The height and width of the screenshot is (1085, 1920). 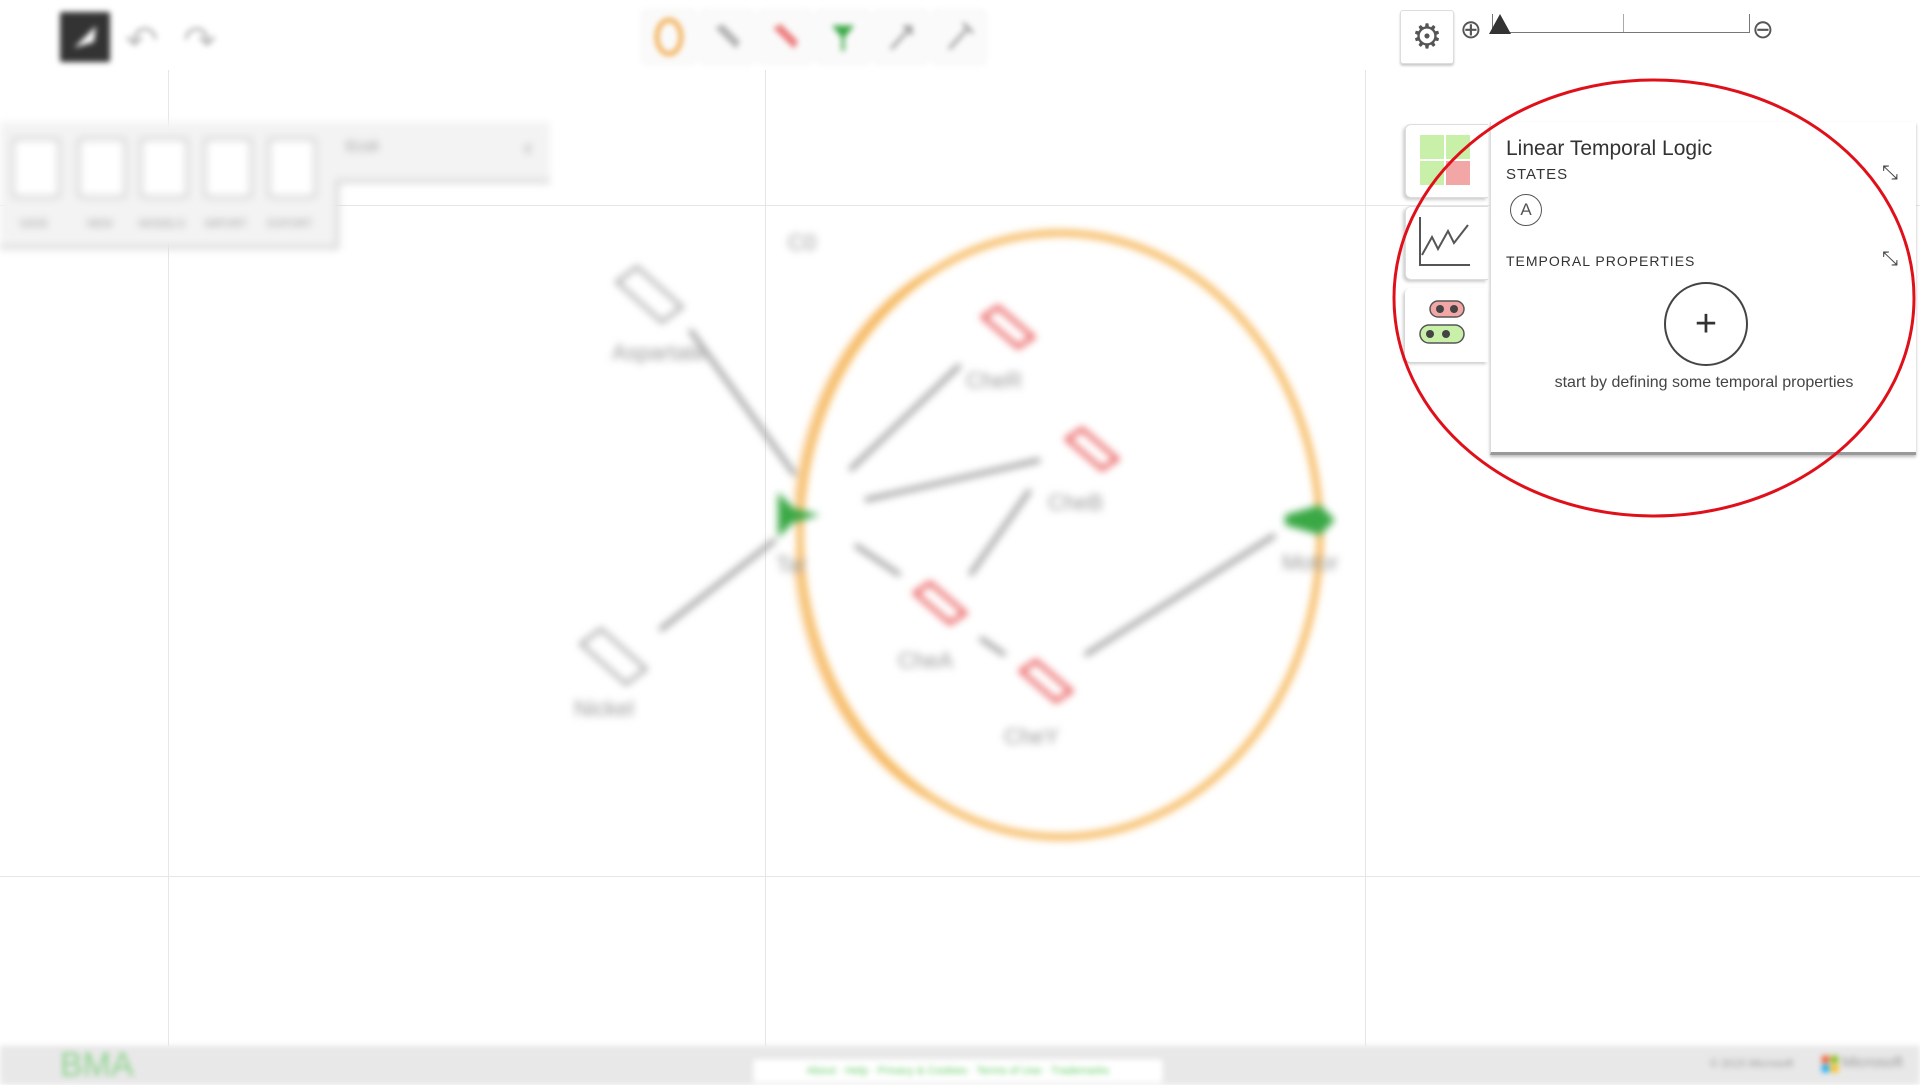 What do you see at coordinates (1076, 502) in the screenshot?
I see `node-label: CheB` at bounding box center [1076, 502].